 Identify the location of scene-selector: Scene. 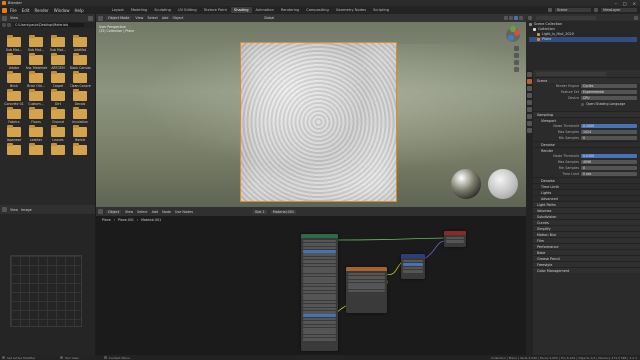
(573, 10).